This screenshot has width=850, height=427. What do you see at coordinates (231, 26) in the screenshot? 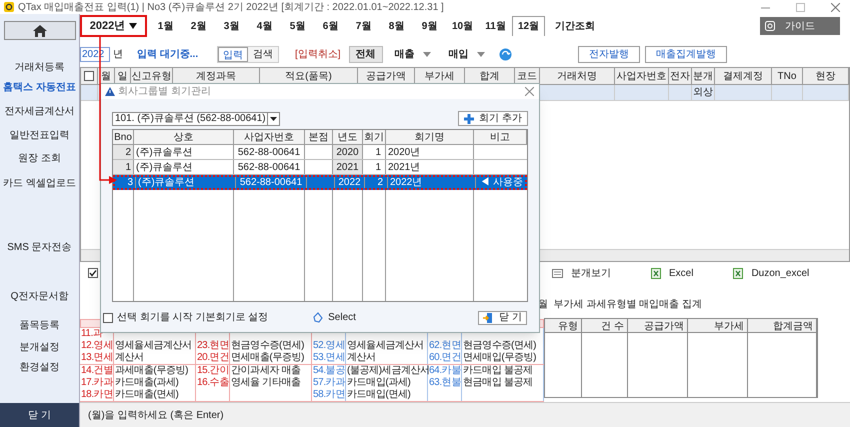
I see `month-tab: 3월` at bounding box center [231, 26].